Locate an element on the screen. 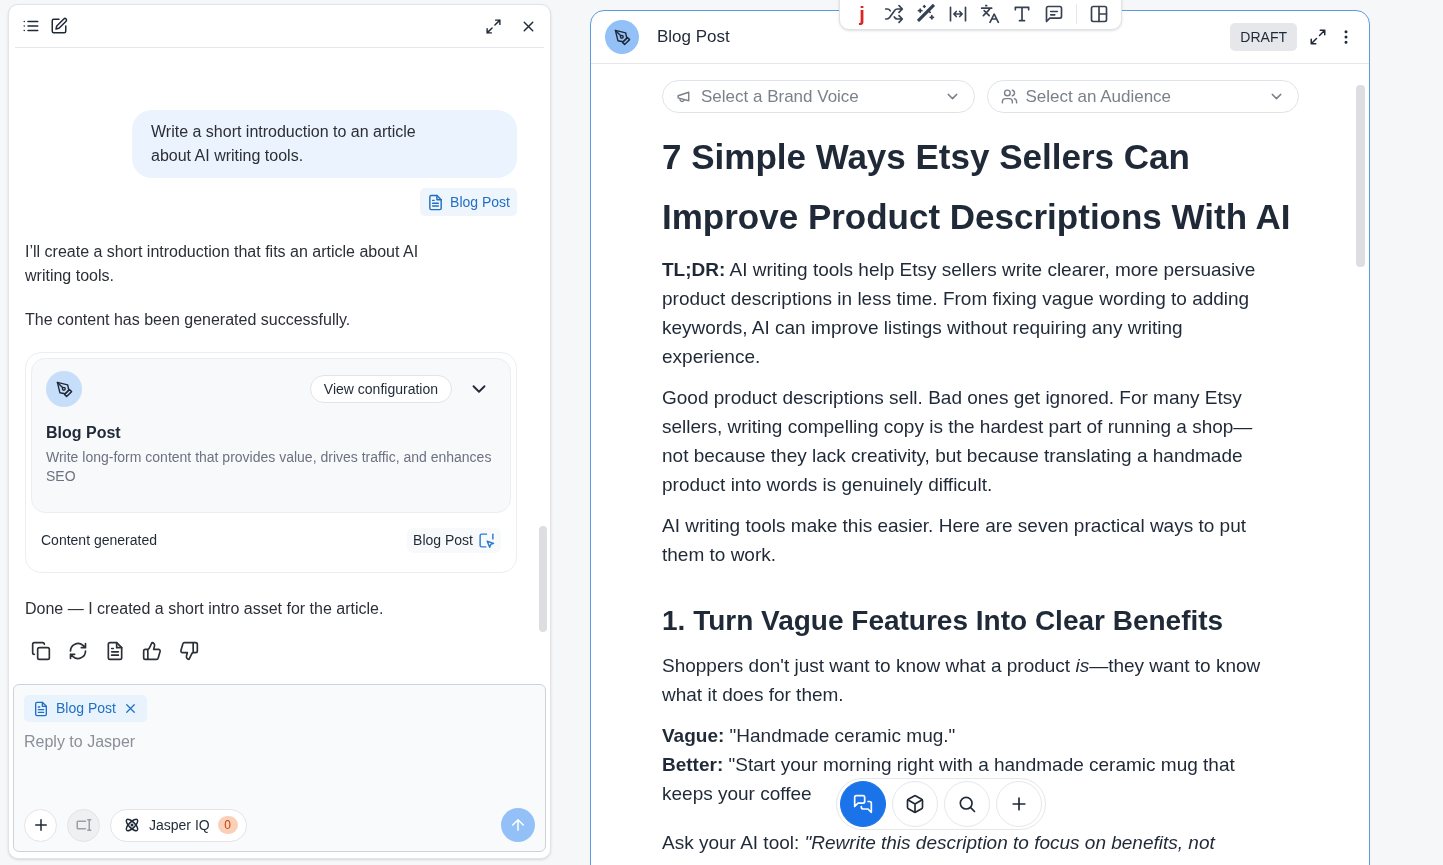 The width and height of the screenshot is (1443, 865). refresh-icon is located at coordinates (78, 651).